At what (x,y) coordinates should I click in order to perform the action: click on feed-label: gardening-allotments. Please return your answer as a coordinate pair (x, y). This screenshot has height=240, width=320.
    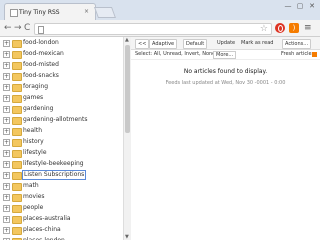
    Looking at the image, I should click on (55, 119).